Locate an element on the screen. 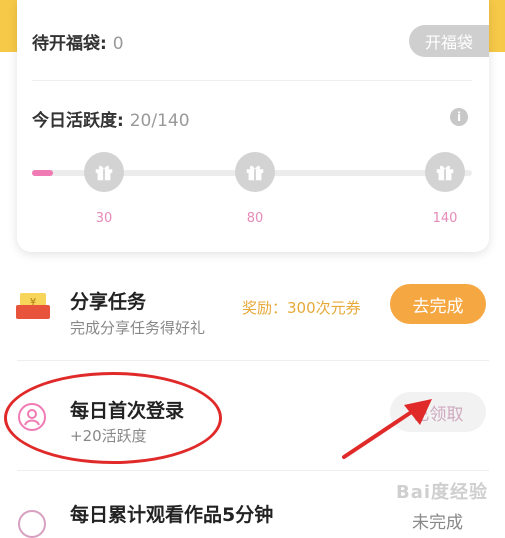 The image size is (505, 538). task-title-share: 分享任务 is located at coordinates (108, 302).